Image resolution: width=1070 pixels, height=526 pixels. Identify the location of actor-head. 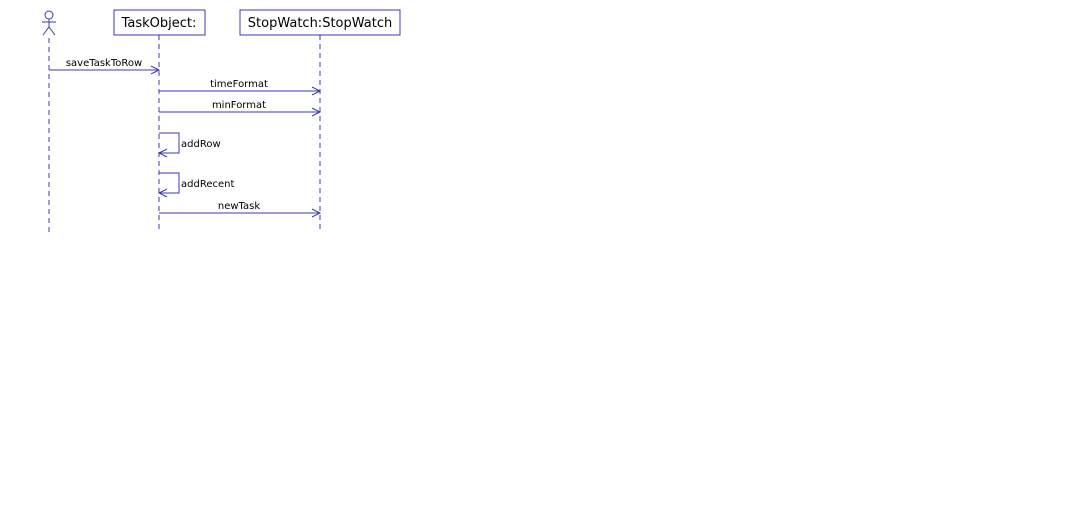
(49, 15).